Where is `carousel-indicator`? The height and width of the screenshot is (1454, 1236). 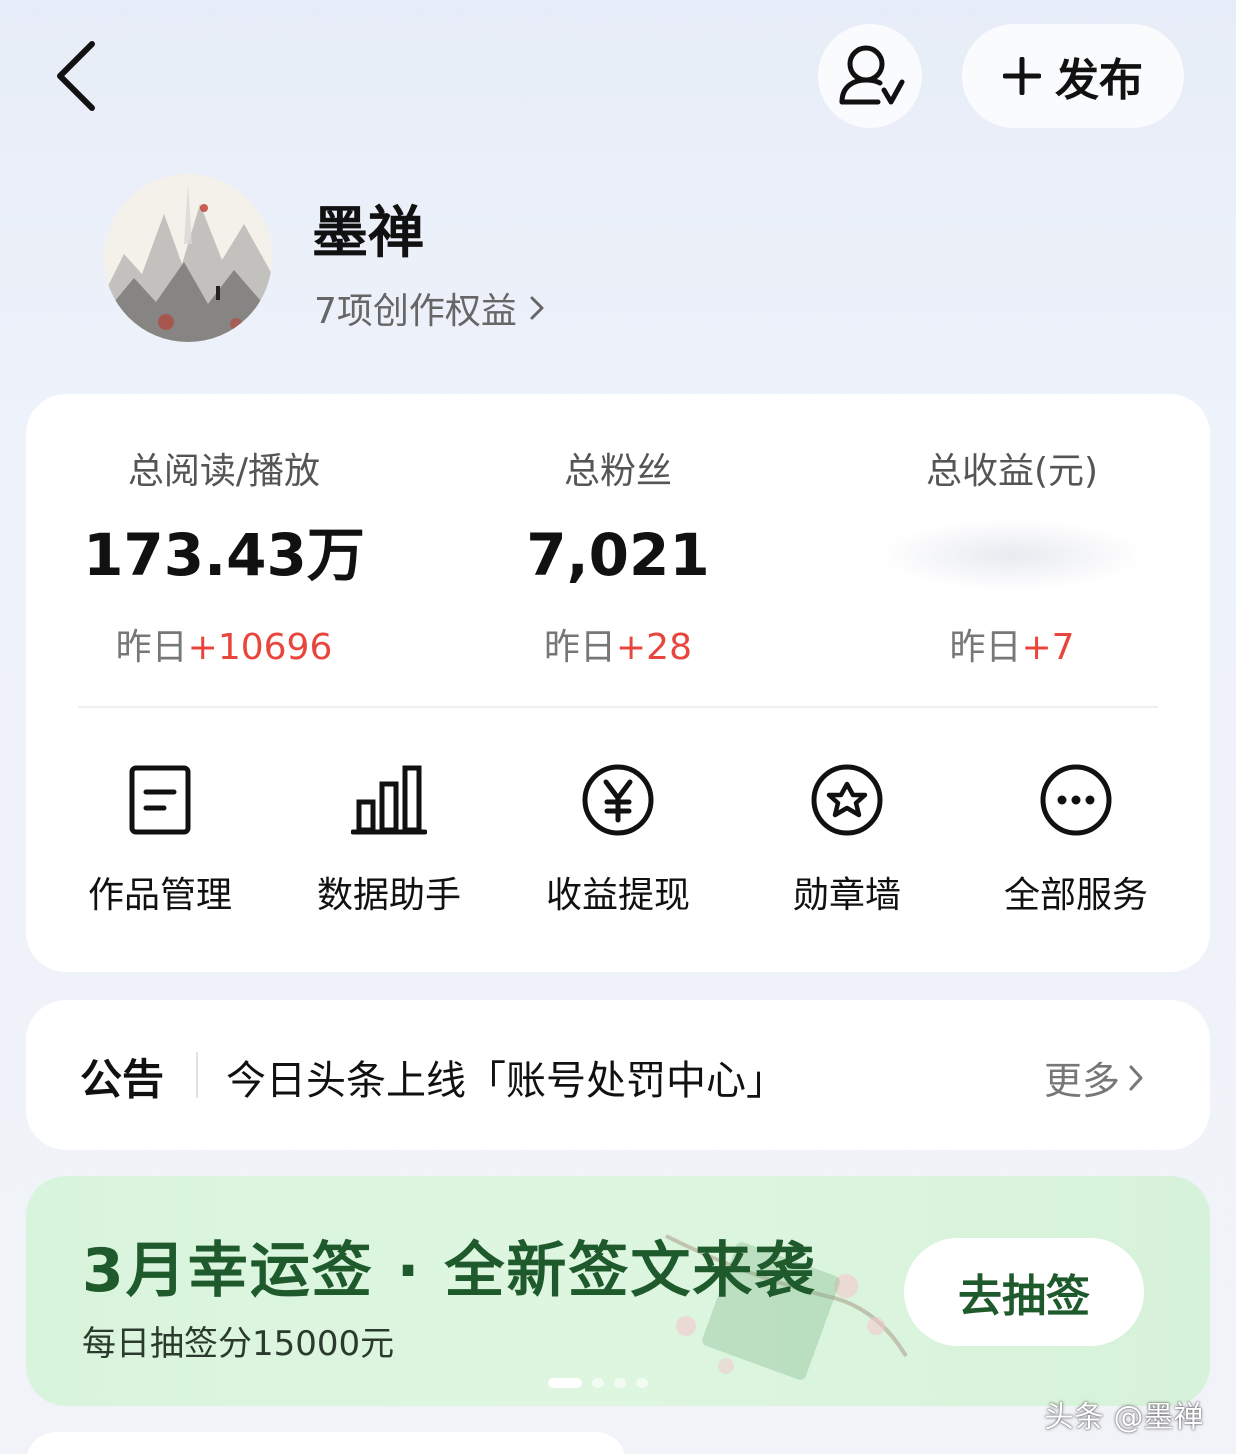 carousel-indicator is located at coordinates (598, 1383).